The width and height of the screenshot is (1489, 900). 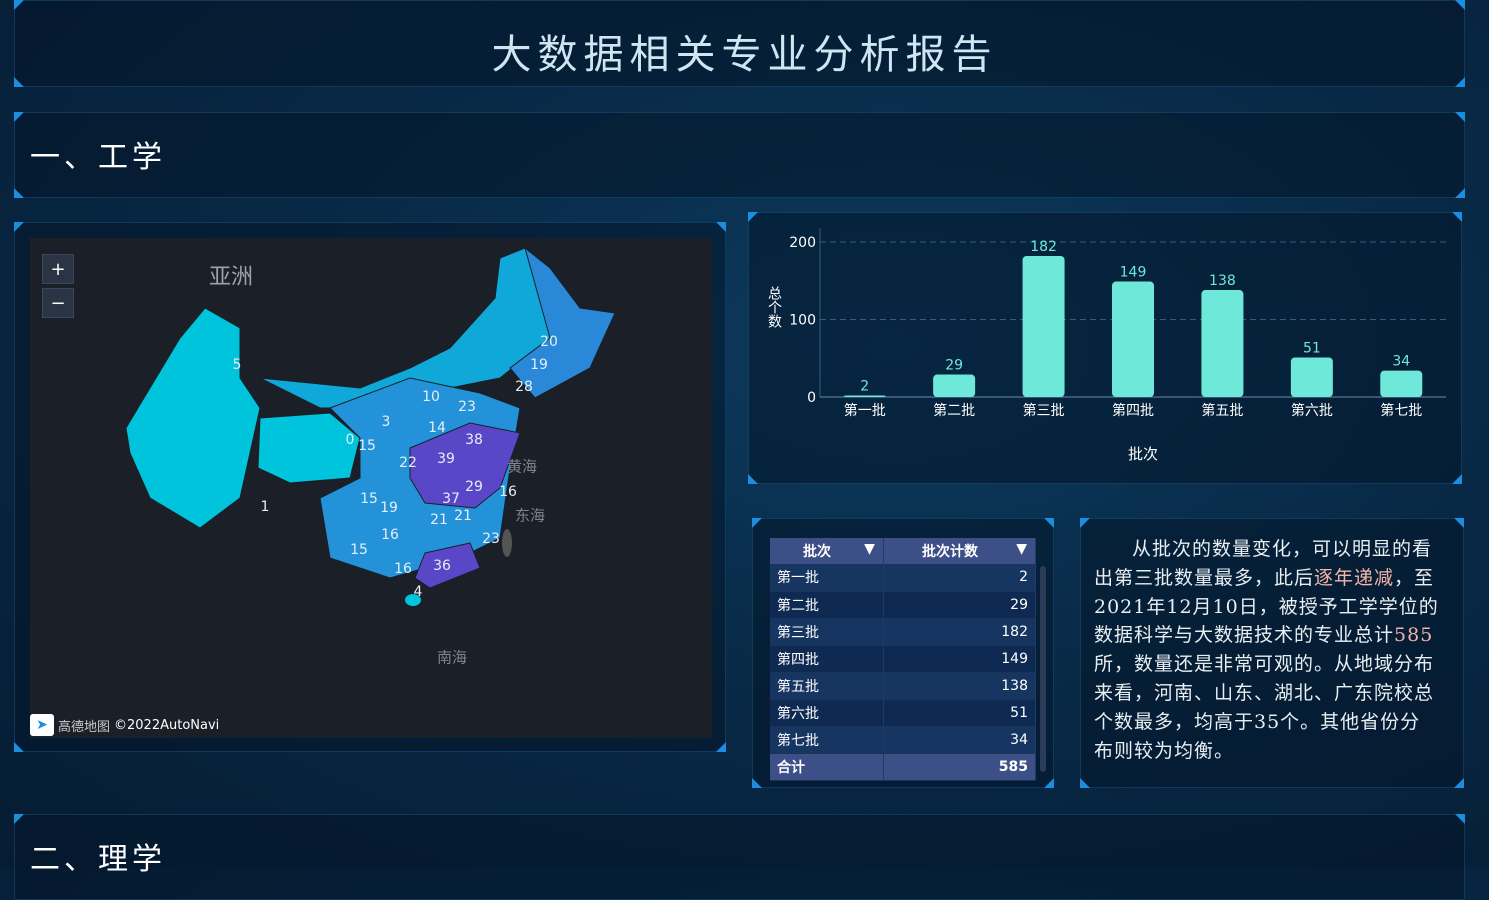 I want to click on bar-value-label: 34, so click(x=1401, y=362).